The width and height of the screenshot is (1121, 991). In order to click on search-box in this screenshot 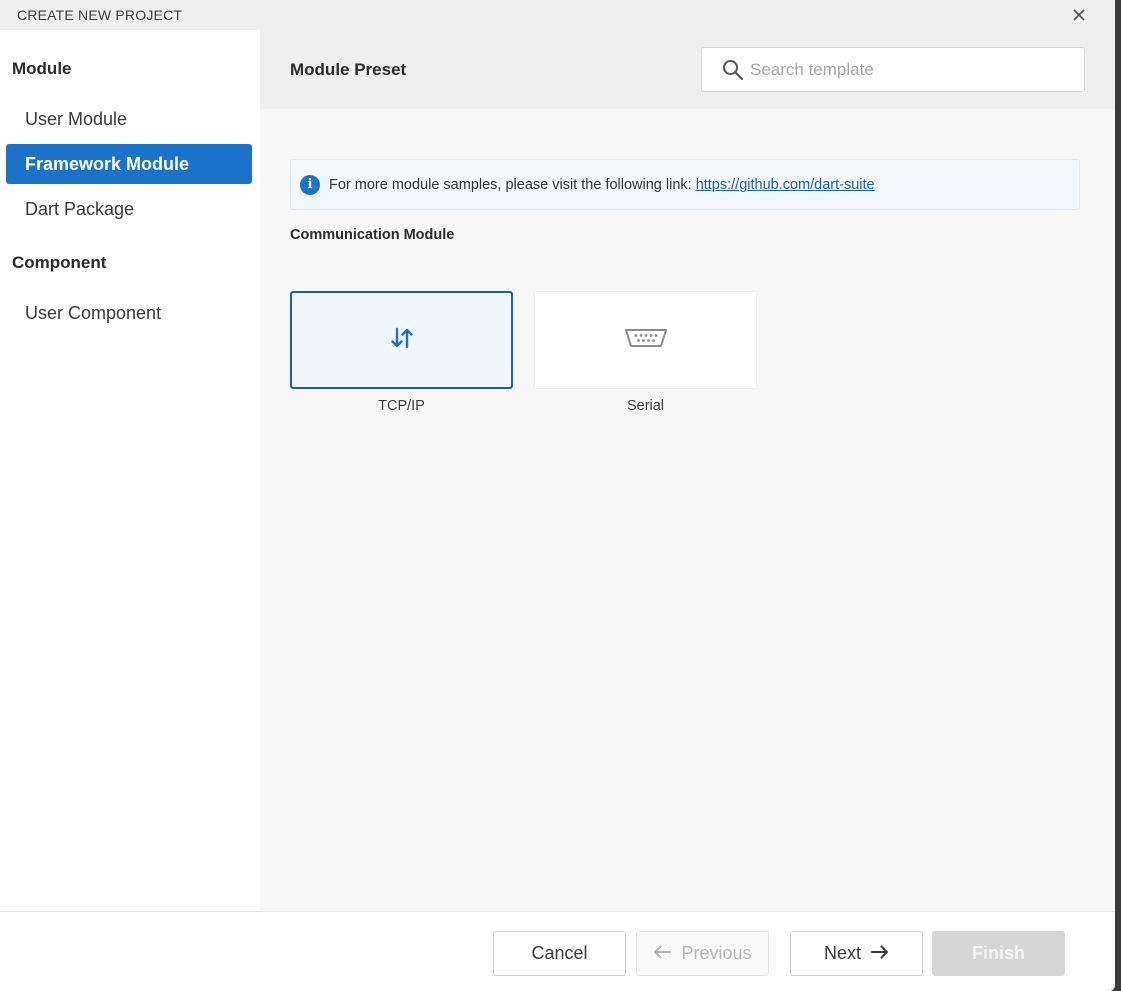, I will do `click(893, 69)`.